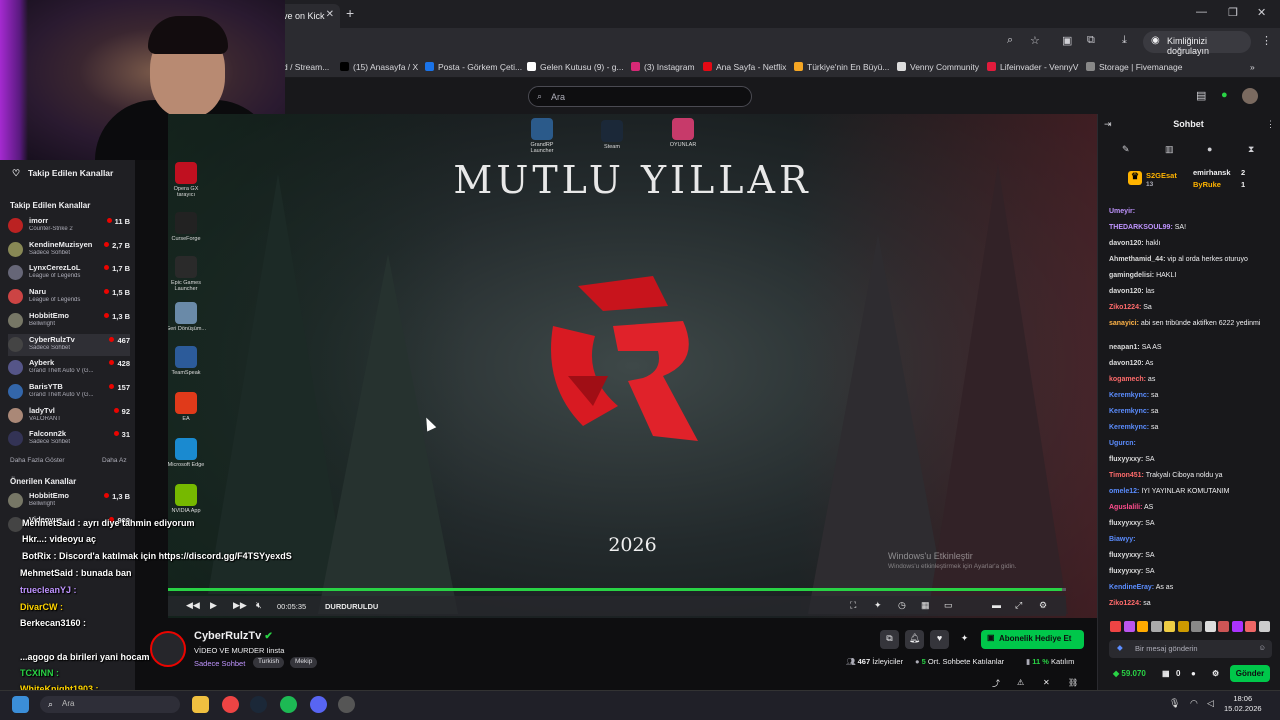 This screenshot has height=720, width=1280. I want to click on desktop-shortcut: OYUNLAR, so click(683, 133).